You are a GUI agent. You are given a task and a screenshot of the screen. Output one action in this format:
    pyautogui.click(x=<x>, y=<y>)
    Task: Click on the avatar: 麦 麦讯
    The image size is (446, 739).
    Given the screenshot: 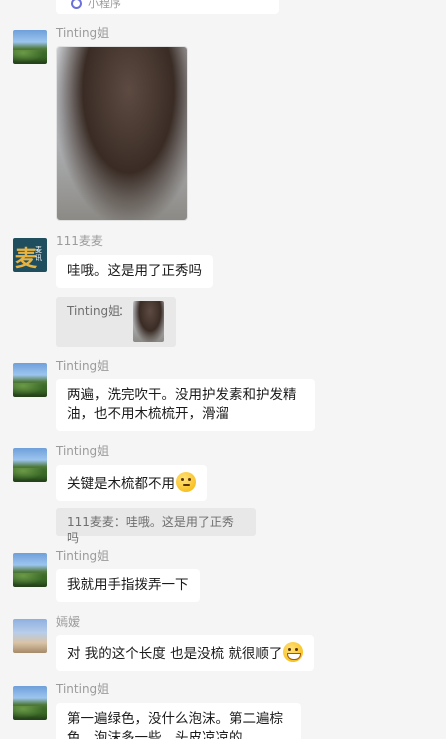 What is the action you would take?
    pyautogui.click(x=30, y=255)
    